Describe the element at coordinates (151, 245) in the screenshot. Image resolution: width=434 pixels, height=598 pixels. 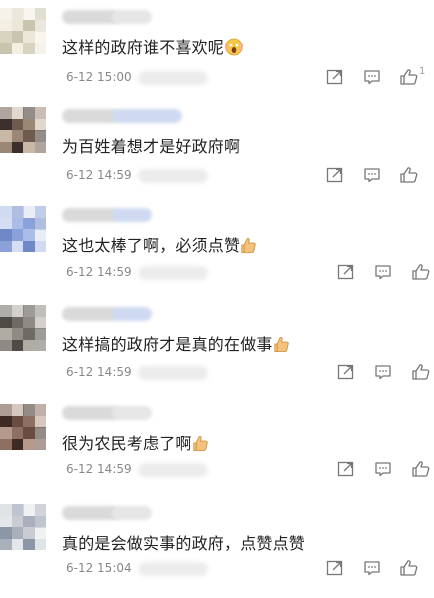
I see `comment-text-content: 这也太棒了啊，必须点赞` at that location.